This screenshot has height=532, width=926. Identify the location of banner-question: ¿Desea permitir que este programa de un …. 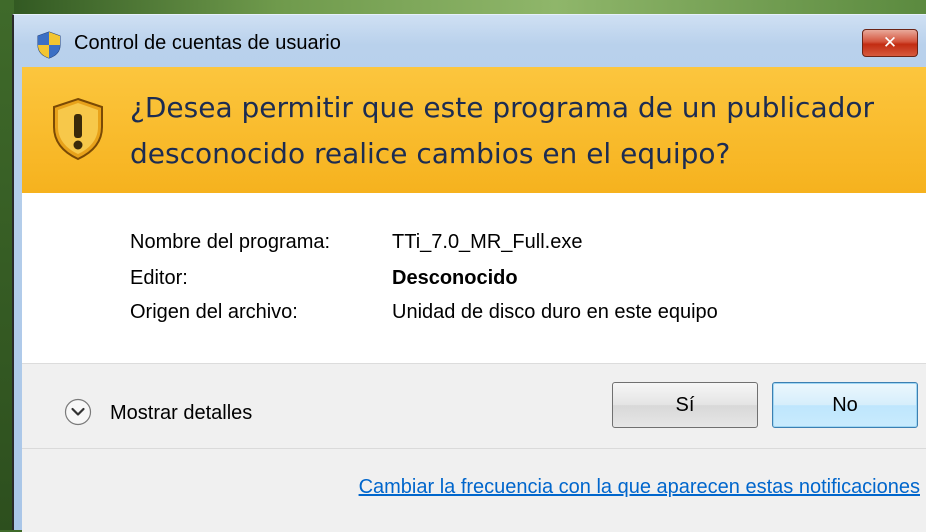
(520, 131).